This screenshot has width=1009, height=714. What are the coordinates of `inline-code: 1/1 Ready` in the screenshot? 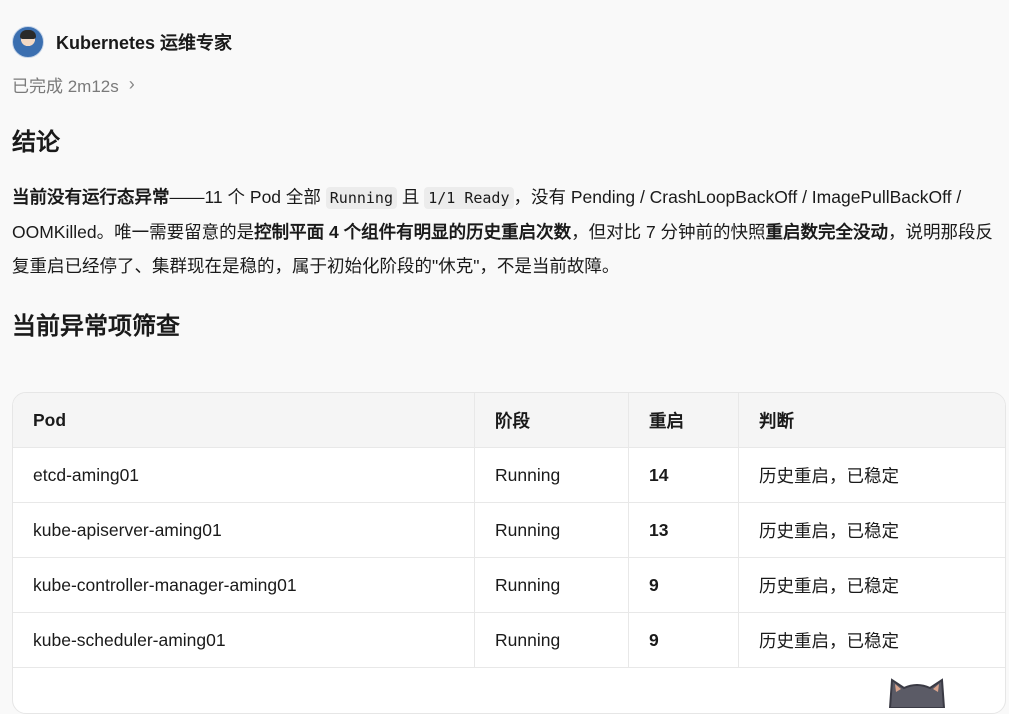 It's located at (469, 198).